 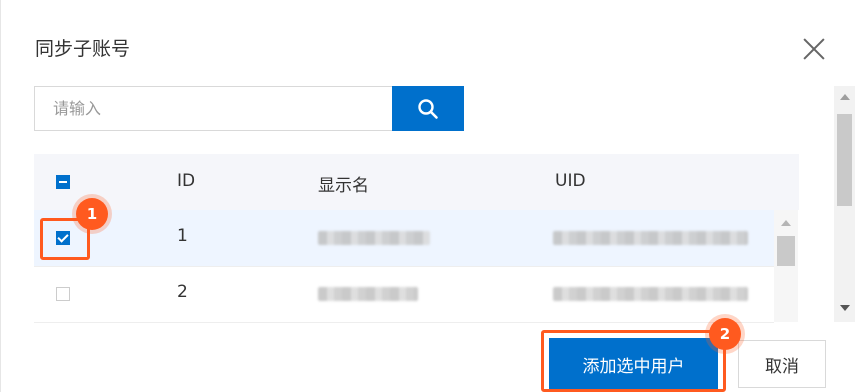 I want to click on header-uid: UID, so click(x=570, y=181).